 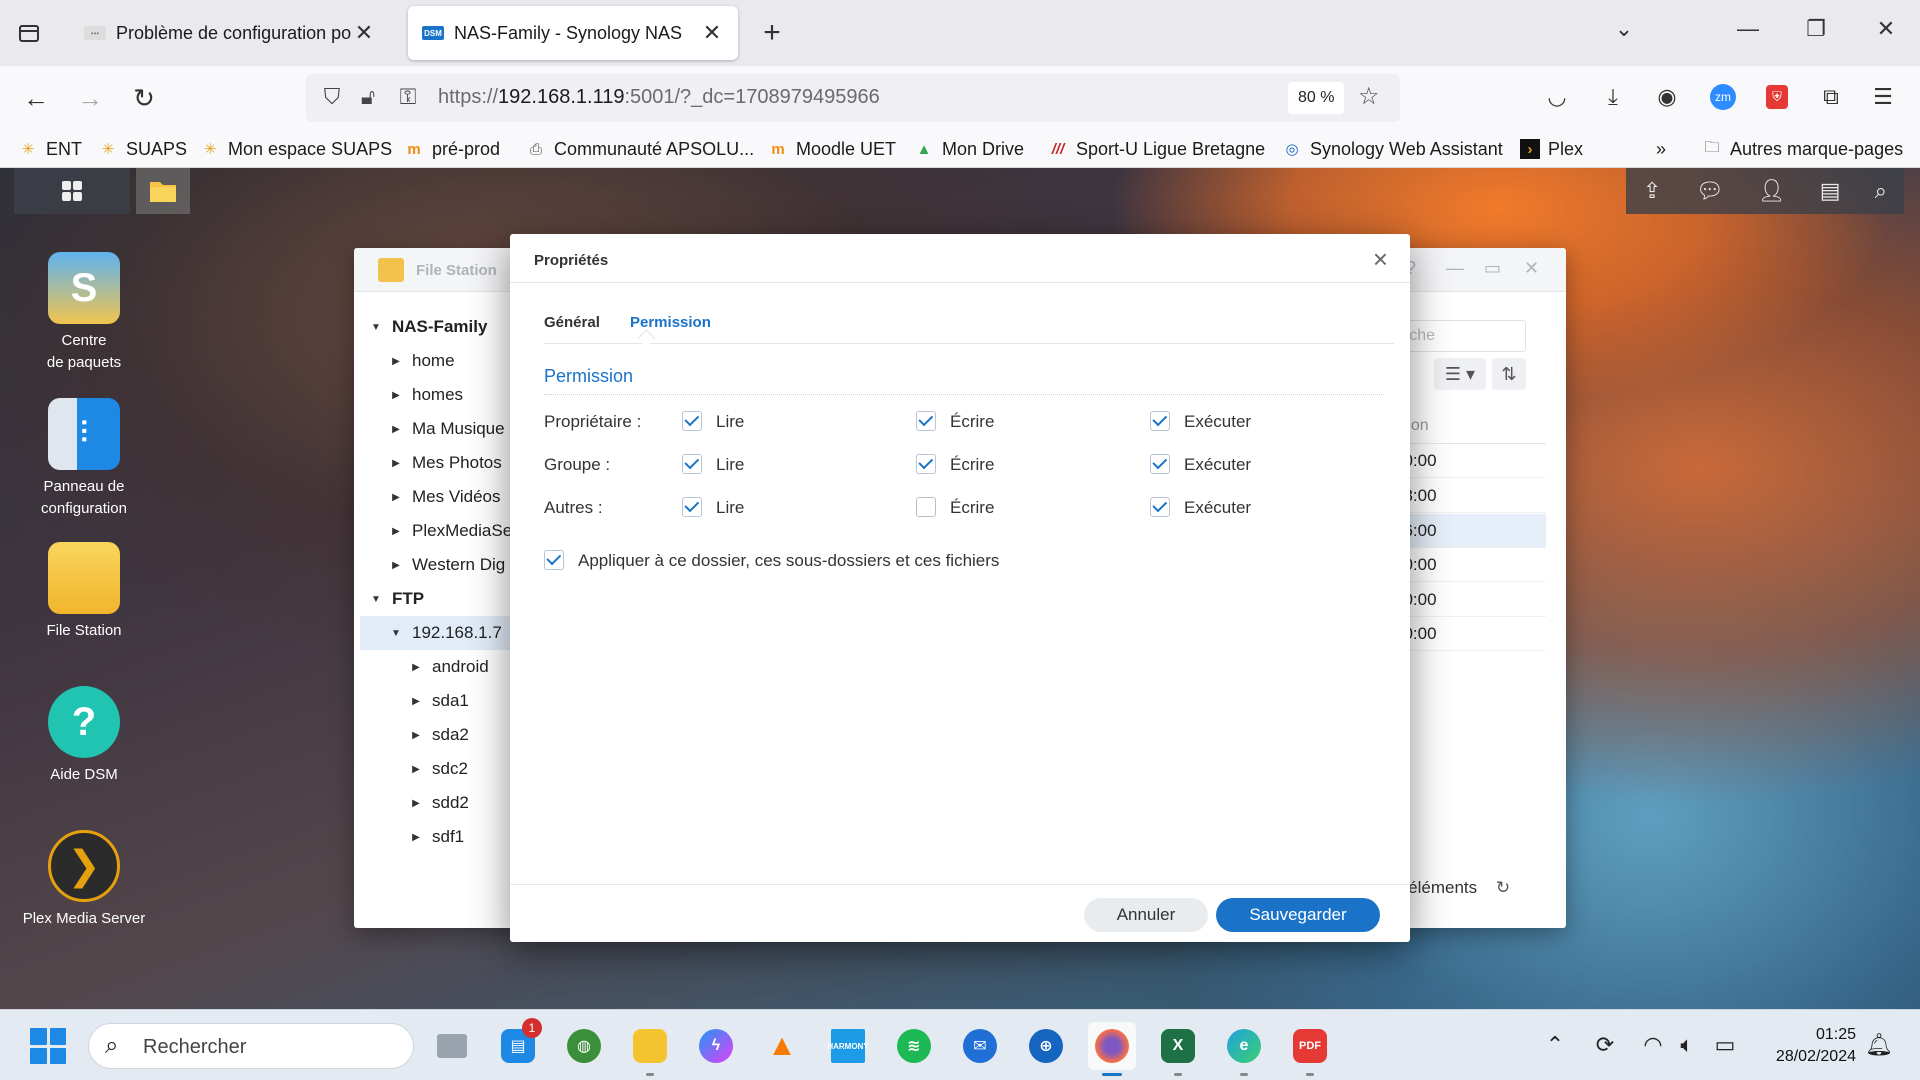 What do you see at coordinates (848, 1046) in the screenshot?
I see `taskbar-app-harmony: HARMONY` at bounding box center [848, 1046].